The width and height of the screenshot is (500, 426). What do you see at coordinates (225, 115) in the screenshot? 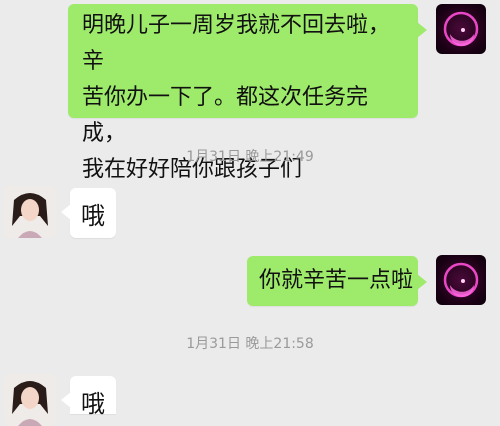
I see `message-text-line: 苦你办一下了。都这次任务完成，` at bounding box center [225, 115].